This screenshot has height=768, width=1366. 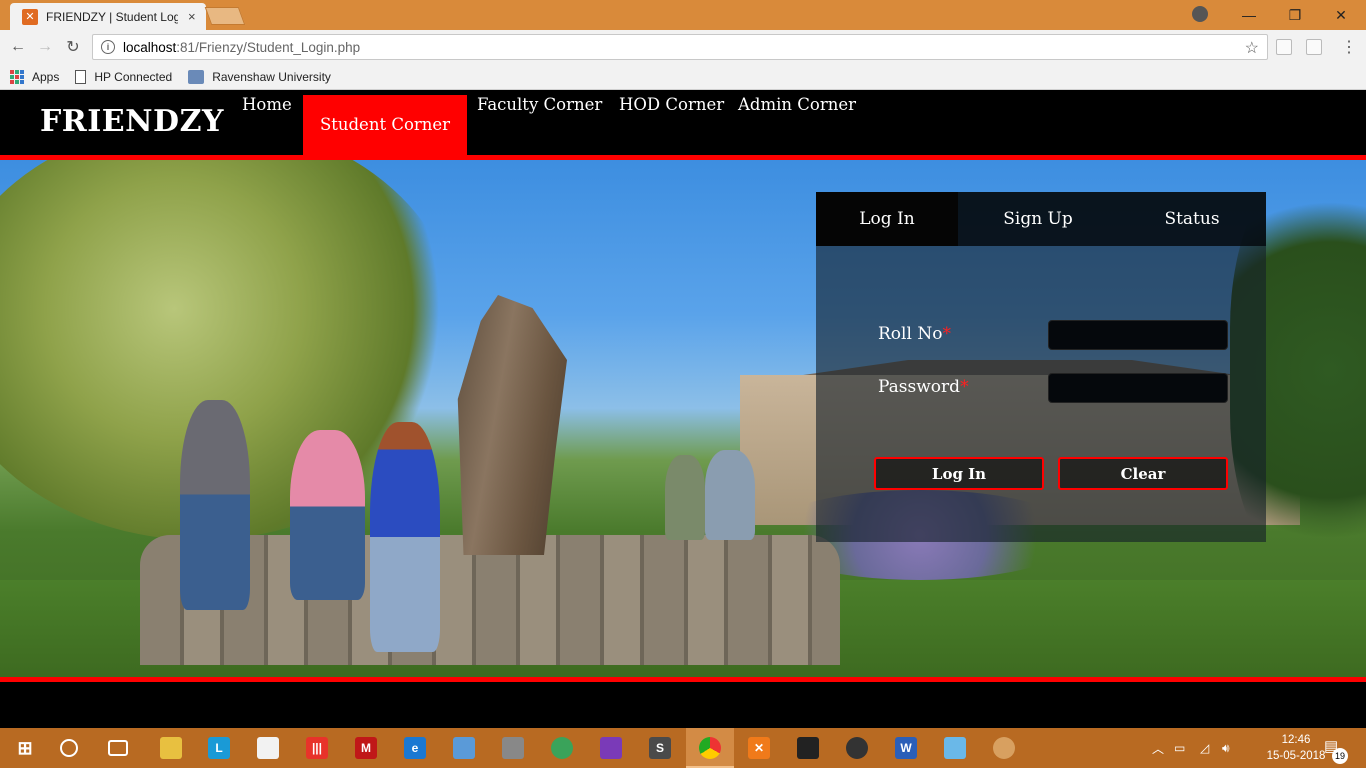 What do you see at coordinates (112, 16) in the screenshot?
I see `tab-title: FRIENDZY | Student Login` at bounding box center [112, 16].